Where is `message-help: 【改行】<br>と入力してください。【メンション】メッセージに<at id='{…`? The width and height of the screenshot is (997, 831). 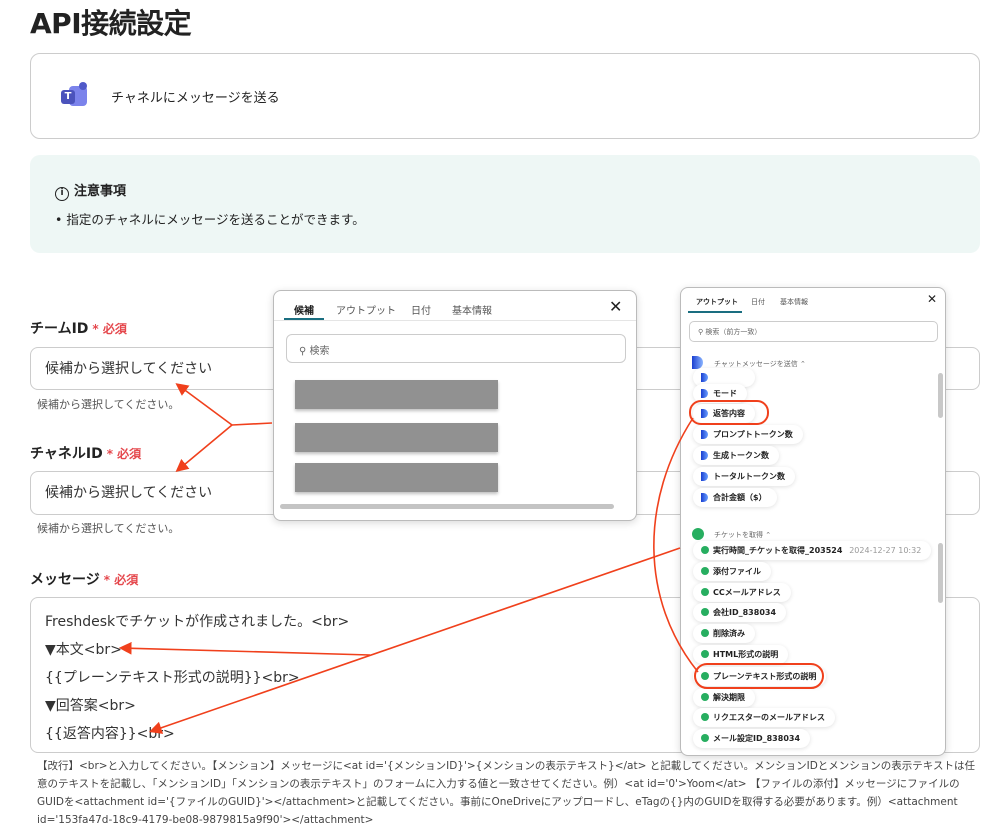 message-help: 【改行】<br>と入力してください。【メンション】メッセージに<at id='{… is located at coordinates (506, 793).